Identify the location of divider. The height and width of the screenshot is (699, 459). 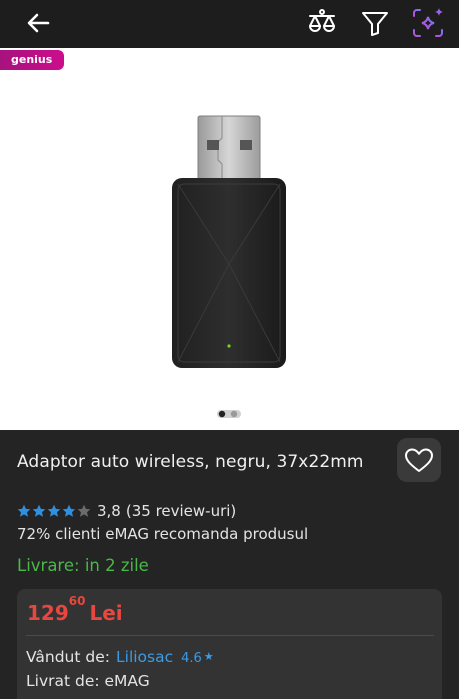
(230, 635).